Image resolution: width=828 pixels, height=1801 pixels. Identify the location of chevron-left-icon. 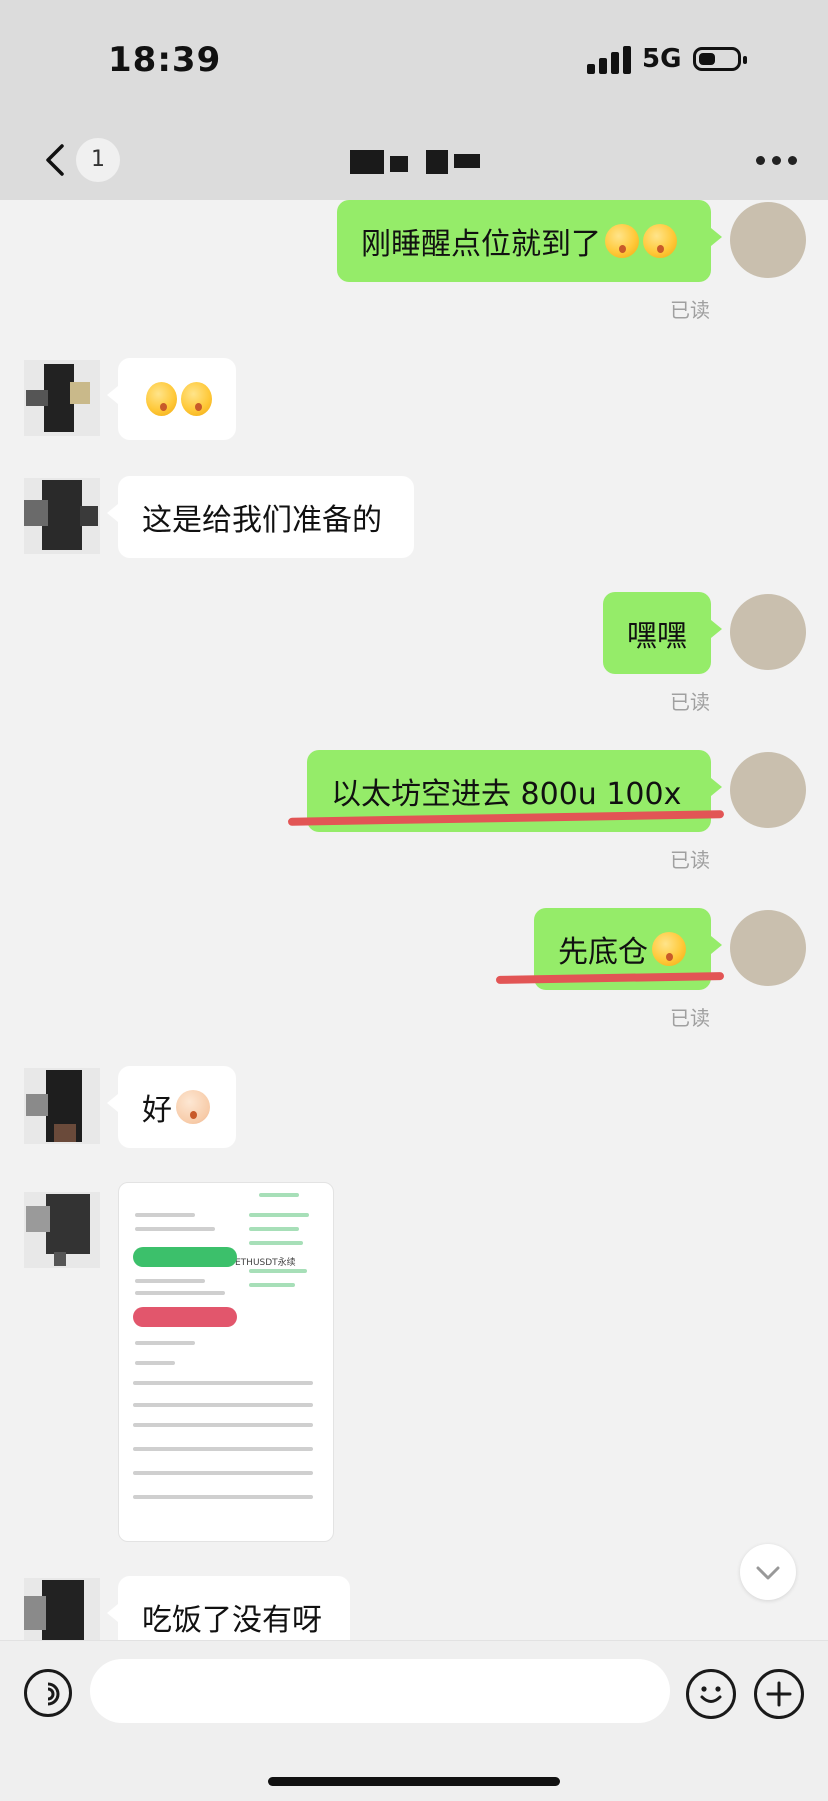
(56, 160).